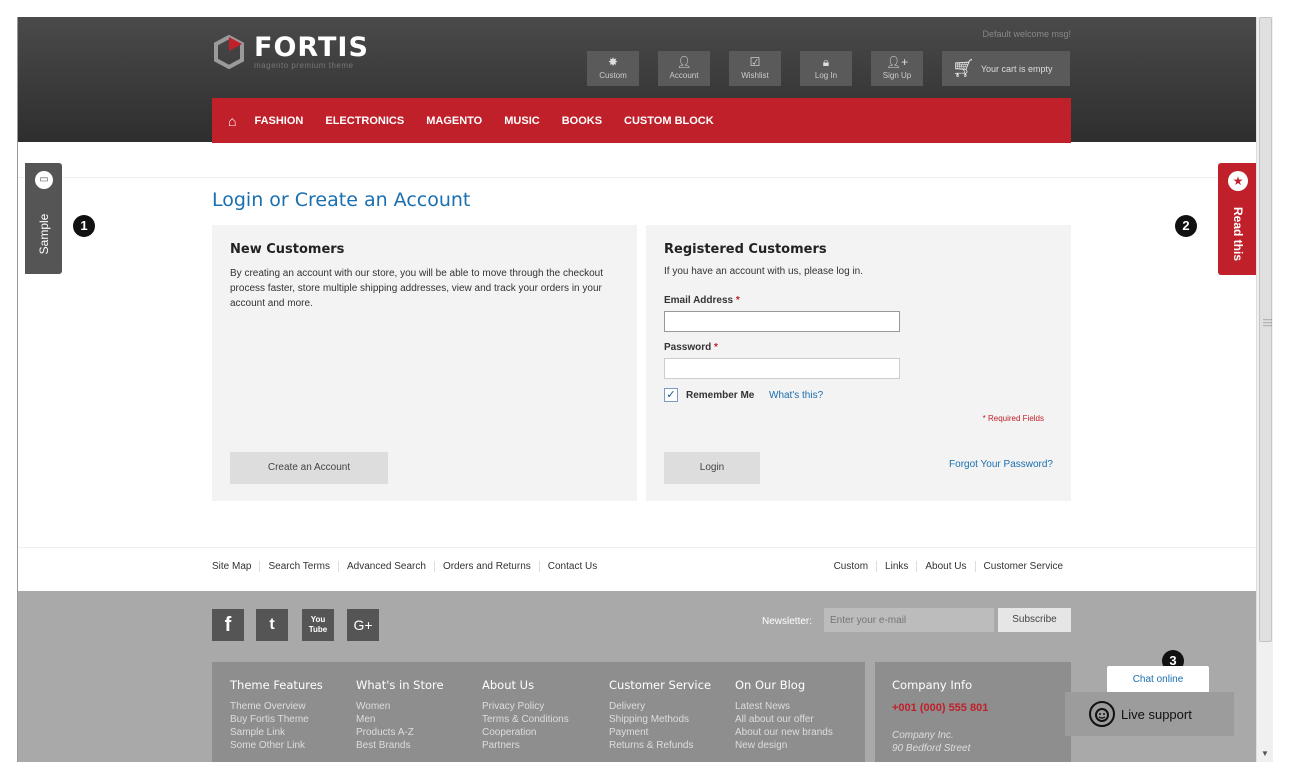 Image resolution: width=1289 pixels, height=770 pixels. What do you see at coordinates (525, 706) in the screenshot?
I see `footer-link: Privacy Policy` at bounding box center [525, 706].